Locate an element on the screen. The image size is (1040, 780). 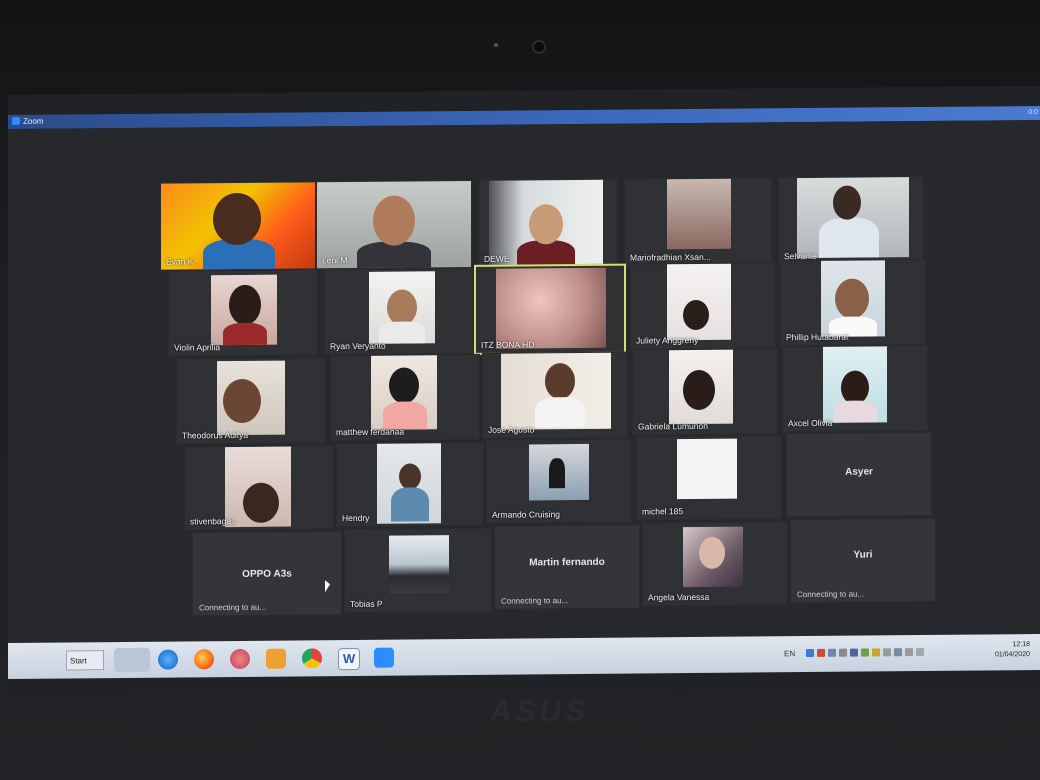
zoom-app-icon is located at coordinates (16, 120).